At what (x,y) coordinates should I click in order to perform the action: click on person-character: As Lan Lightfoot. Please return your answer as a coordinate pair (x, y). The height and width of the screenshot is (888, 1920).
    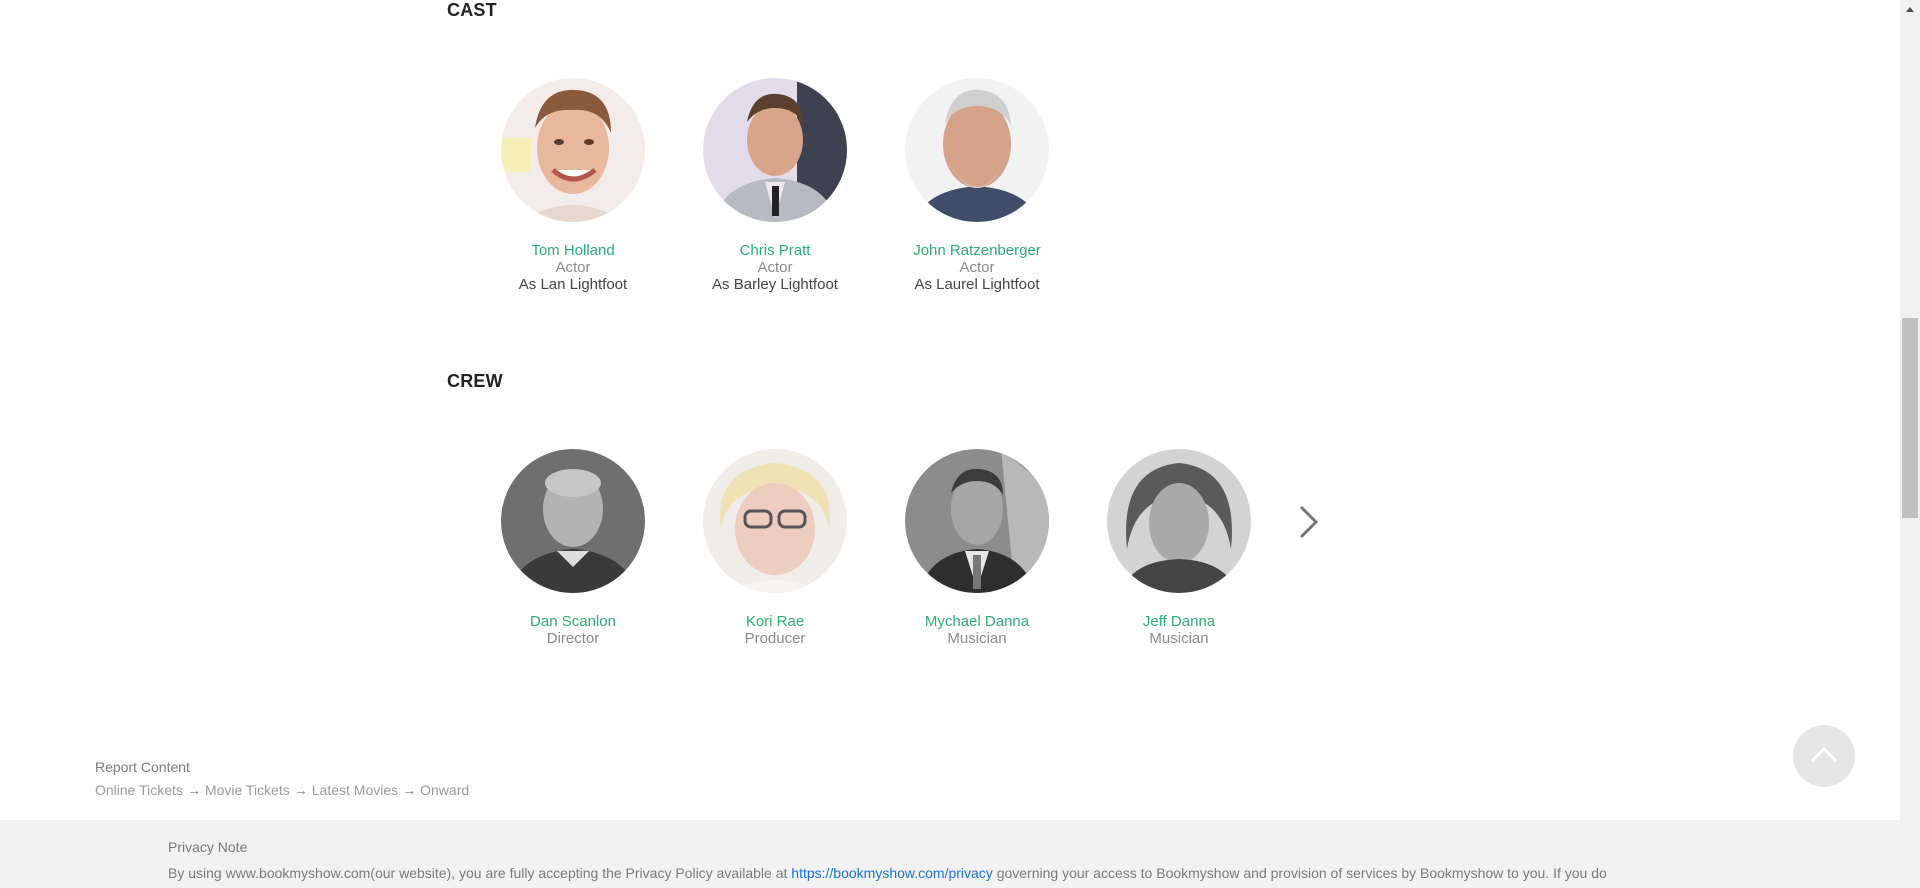
    Looking at the image, I should click on (573, 284).